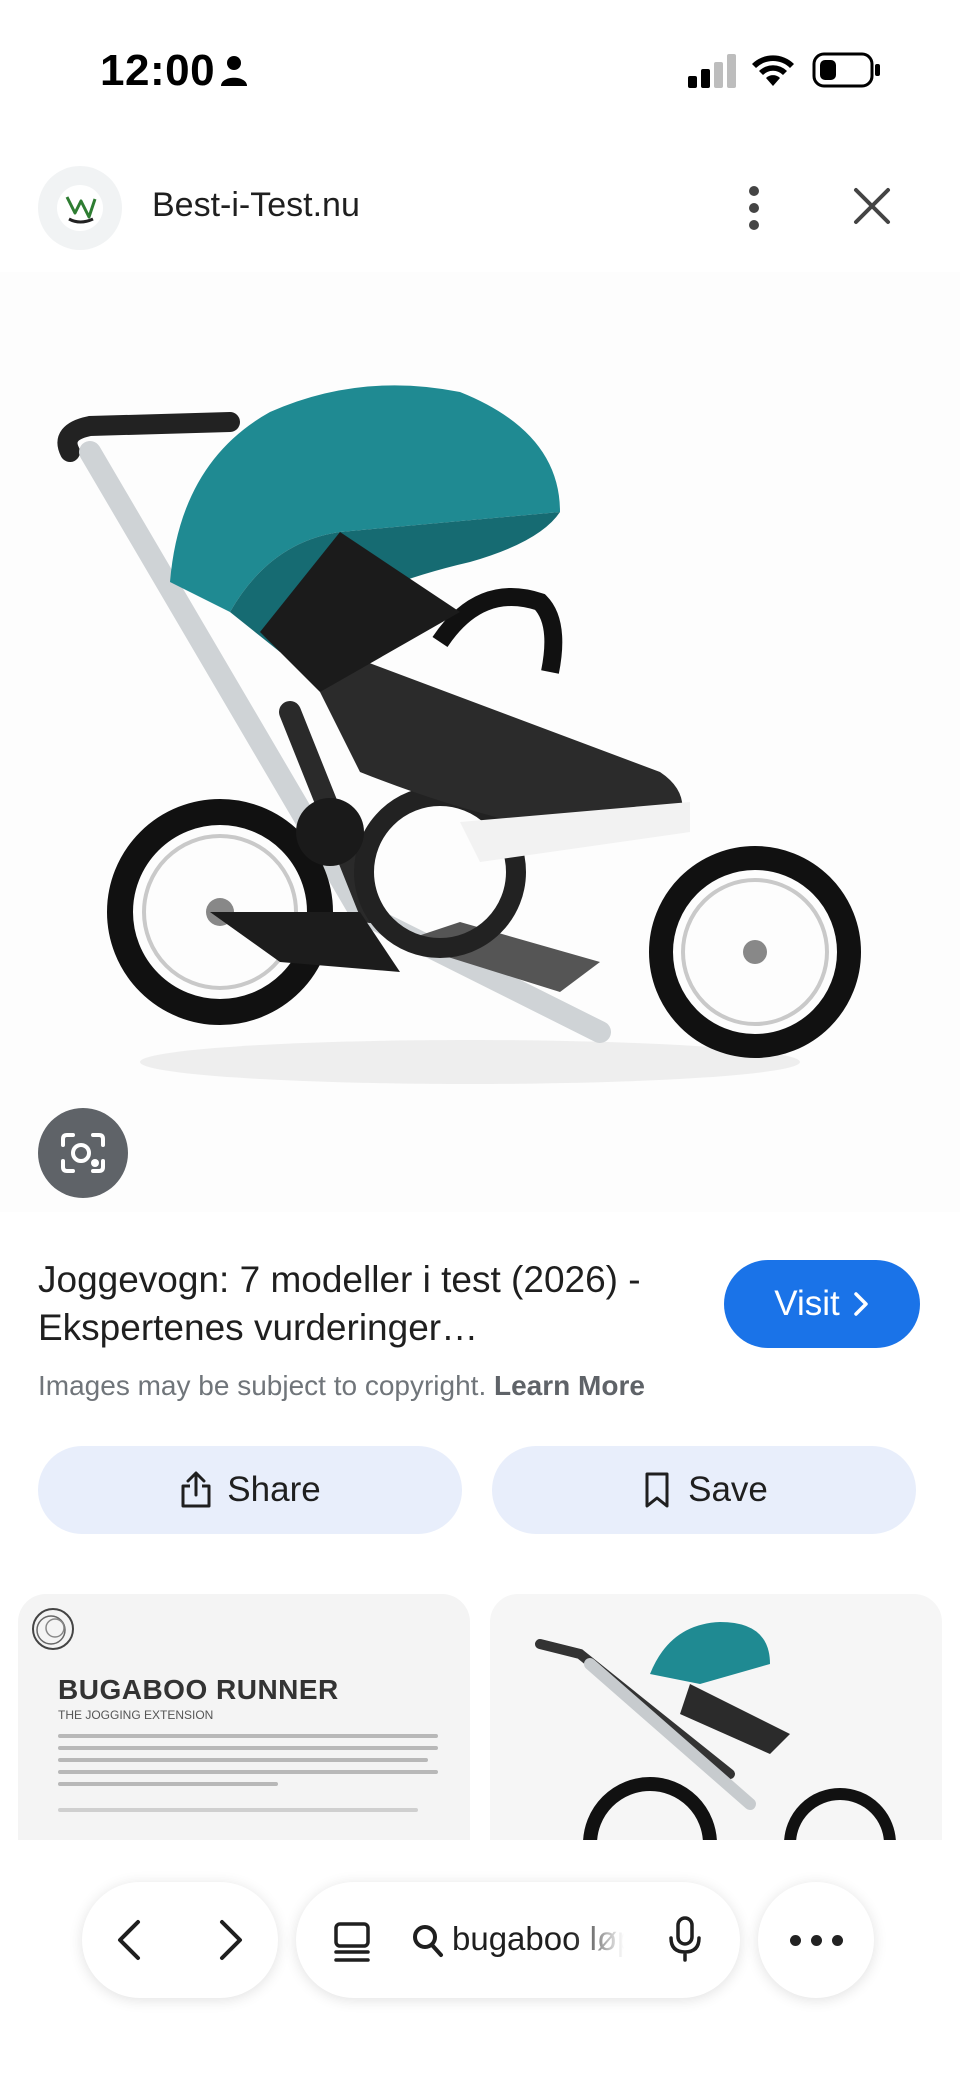 The width and height of the screenshot is (960, 2081). Describe the element at coordinates (538, 1939) in the screenshot. I see `search-query: bugaboo løpe` at that location.